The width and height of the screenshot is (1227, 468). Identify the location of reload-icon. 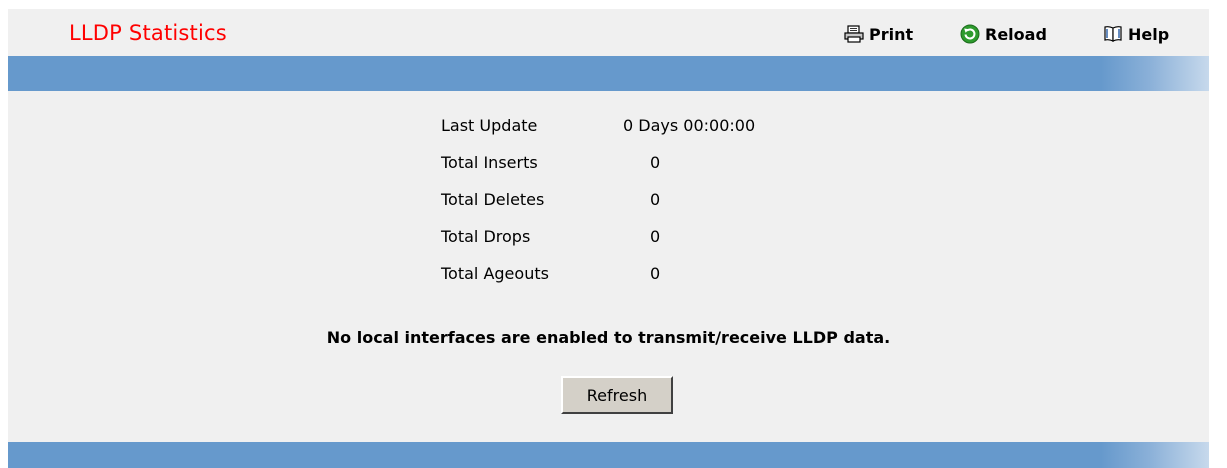
(970, 34).